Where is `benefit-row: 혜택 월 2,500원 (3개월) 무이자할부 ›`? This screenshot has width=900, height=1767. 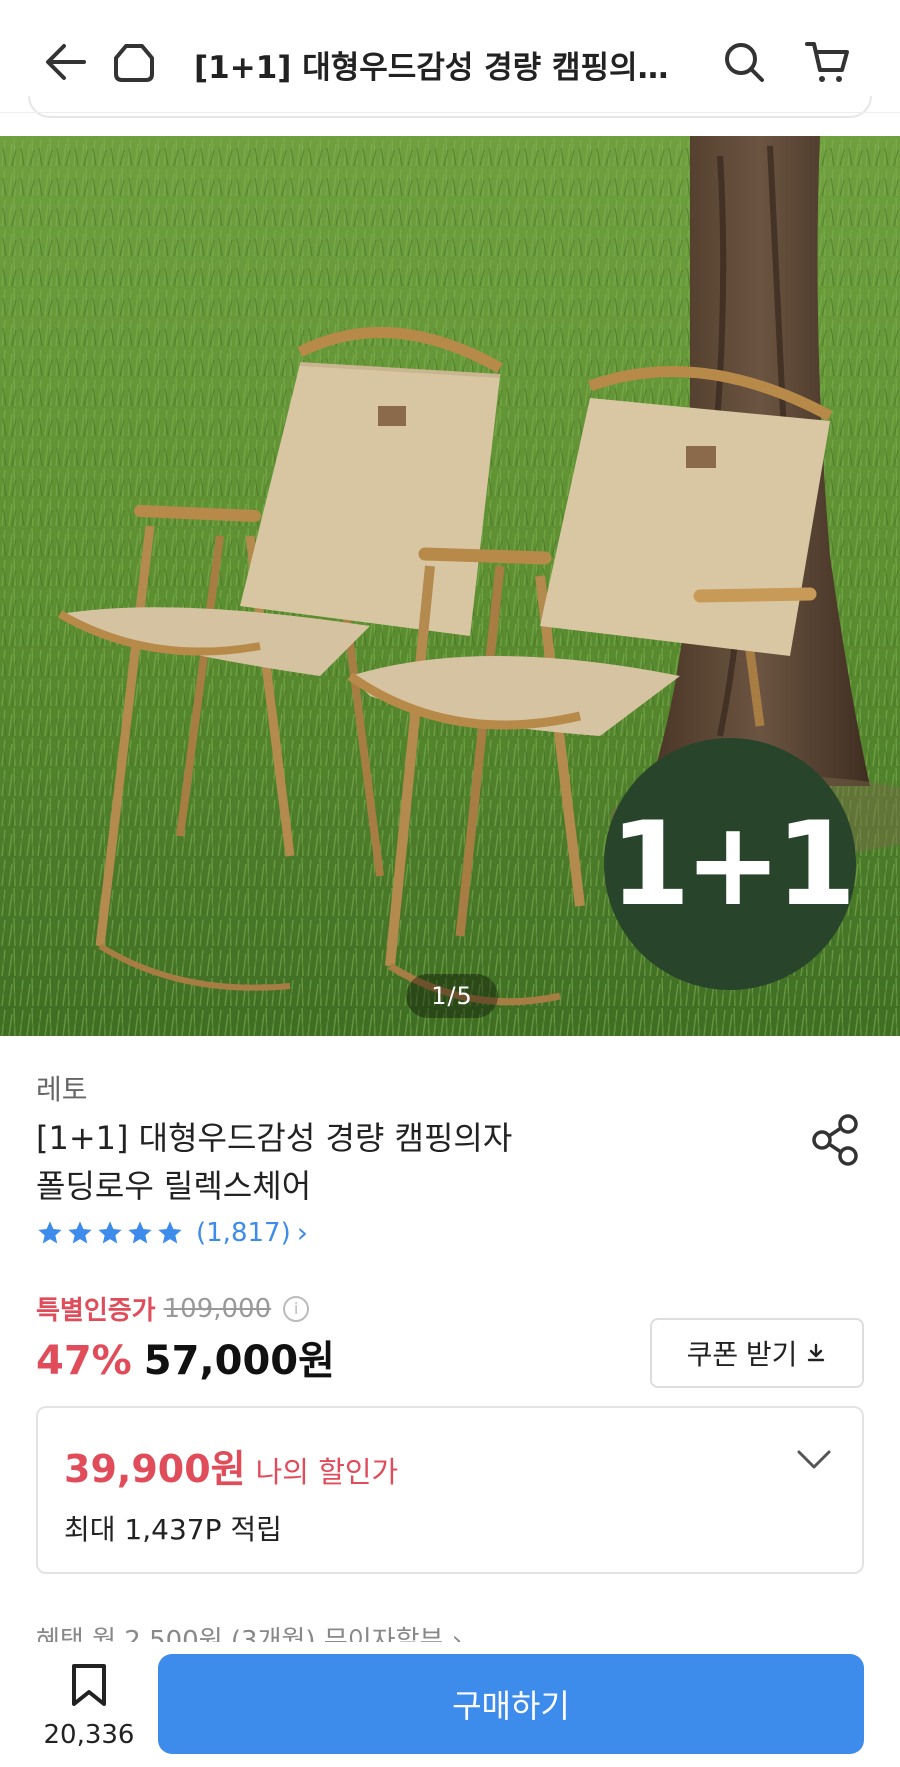 benefit-row: 혜택 월 2,500원 (3개월) 무이자할부 › is located at coordinates (450, 1631).